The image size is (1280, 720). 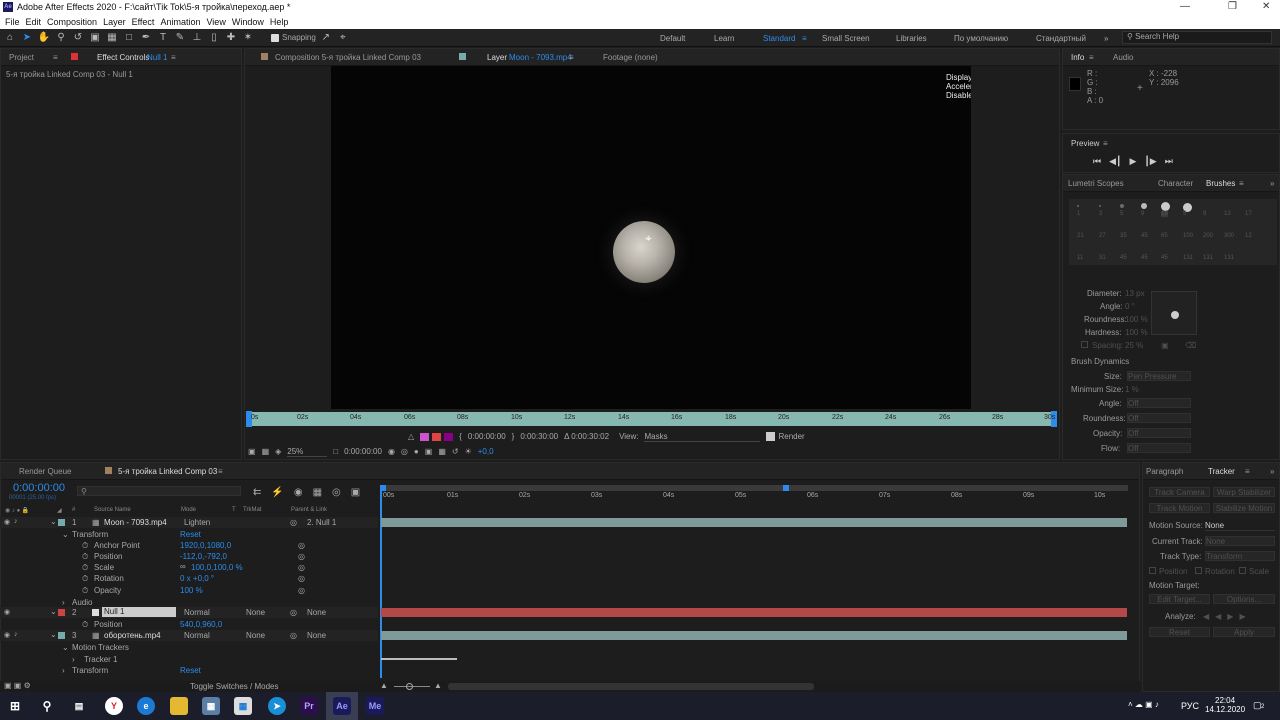 I want to click on menu-effect: Effect, so click(x=143, y=22).